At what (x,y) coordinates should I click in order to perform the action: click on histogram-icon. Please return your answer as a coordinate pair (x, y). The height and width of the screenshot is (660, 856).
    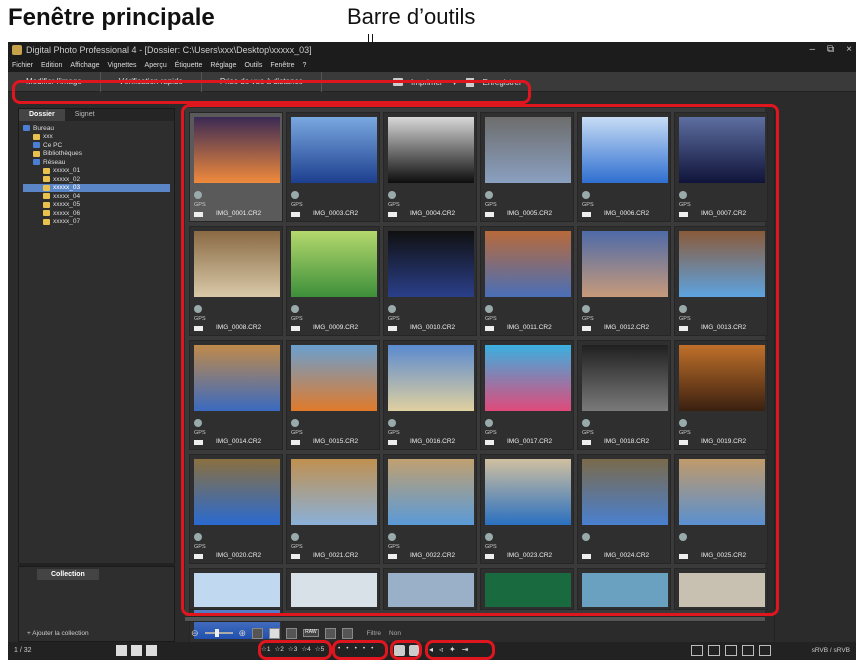
    Looking at the image, I should click on (731, 650).